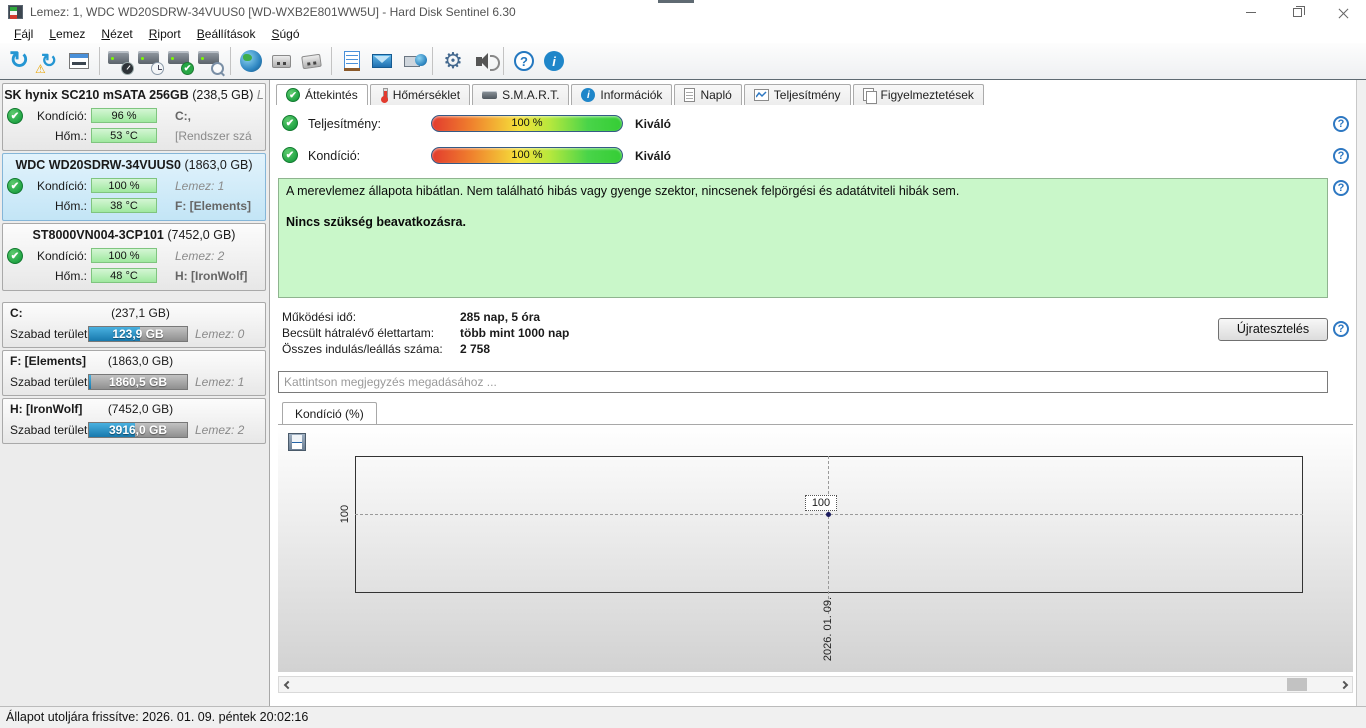 This screenshot has width=1366, height=728. What do you see at coordinates (344, 124) in the screenshot?
I see `performance-label: Teljesítmény:` at bounding box center [344, 124].